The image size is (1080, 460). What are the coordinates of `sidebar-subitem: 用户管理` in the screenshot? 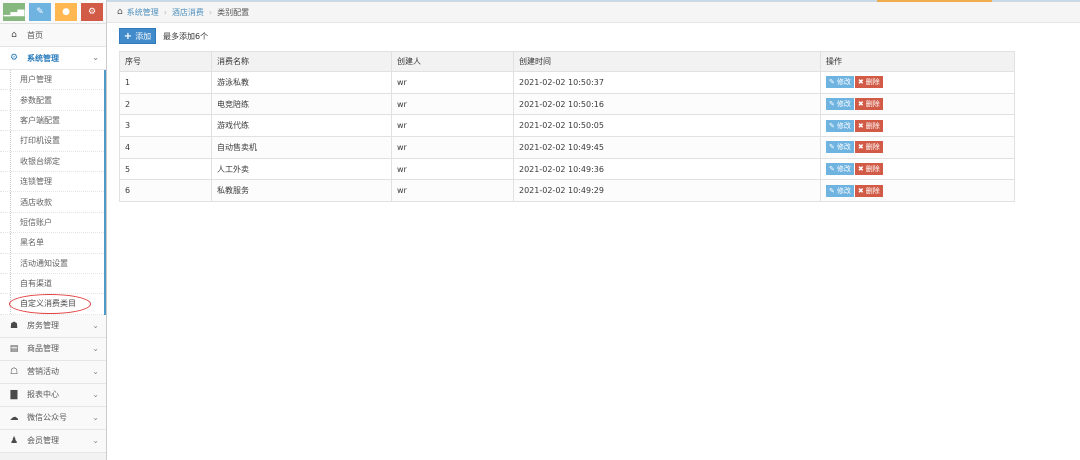 It's located at (52, 80).